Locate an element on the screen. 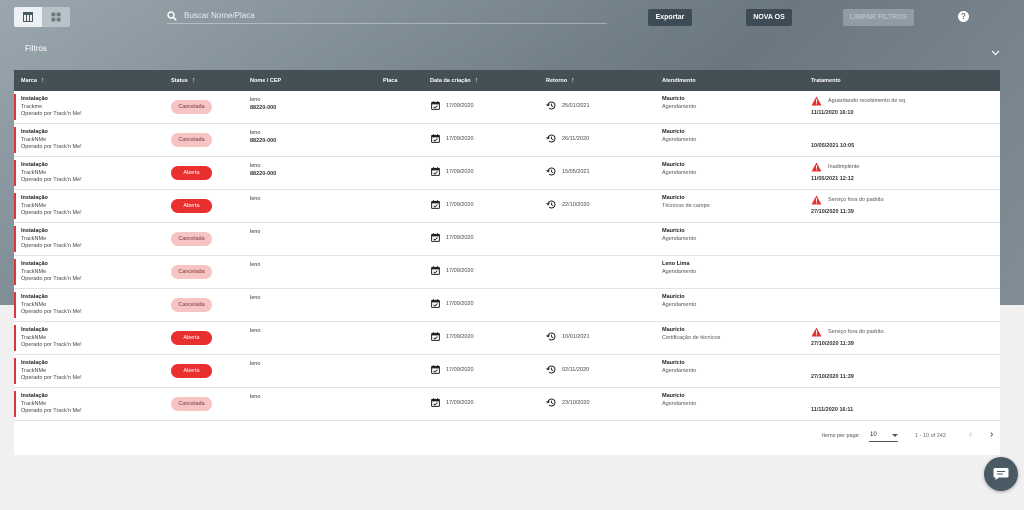  clear-filters-button: LIMPAR FILTROS is located at coordinates (878, 17).